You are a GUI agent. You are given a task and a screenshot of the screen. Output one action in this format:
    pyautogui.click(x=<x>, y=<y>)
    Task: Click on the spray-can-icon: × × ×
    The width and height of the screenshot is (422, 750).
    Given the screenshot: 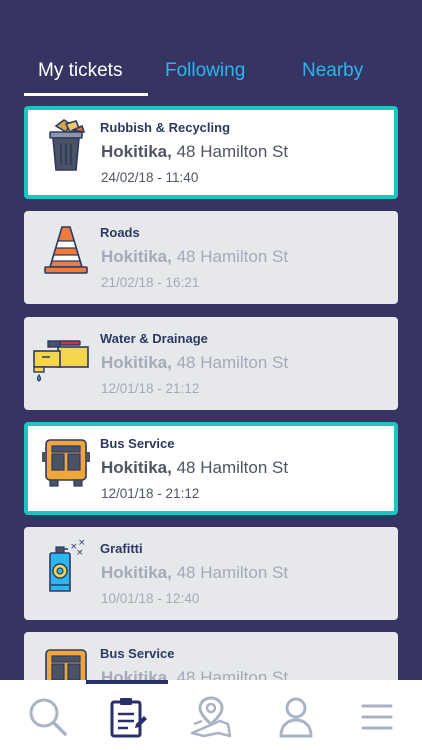 What is the action you would take?
    pyautogui.click(x=66, y=566)
    